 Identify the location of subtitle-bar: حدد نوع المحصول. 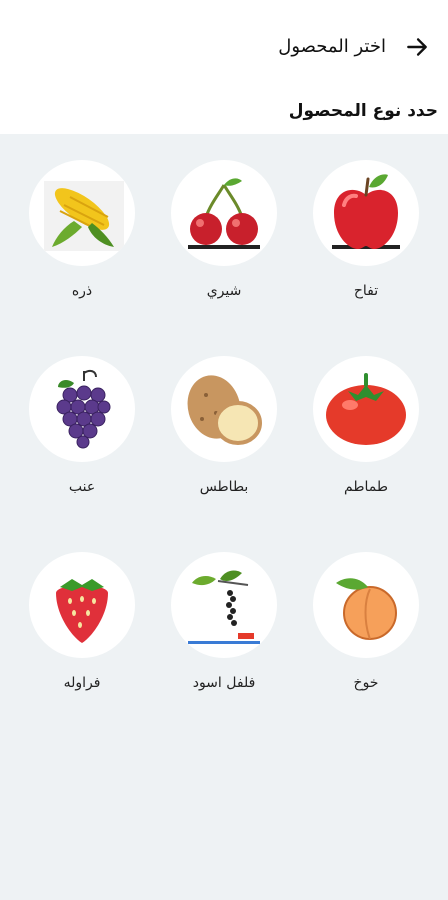
(224, 115).